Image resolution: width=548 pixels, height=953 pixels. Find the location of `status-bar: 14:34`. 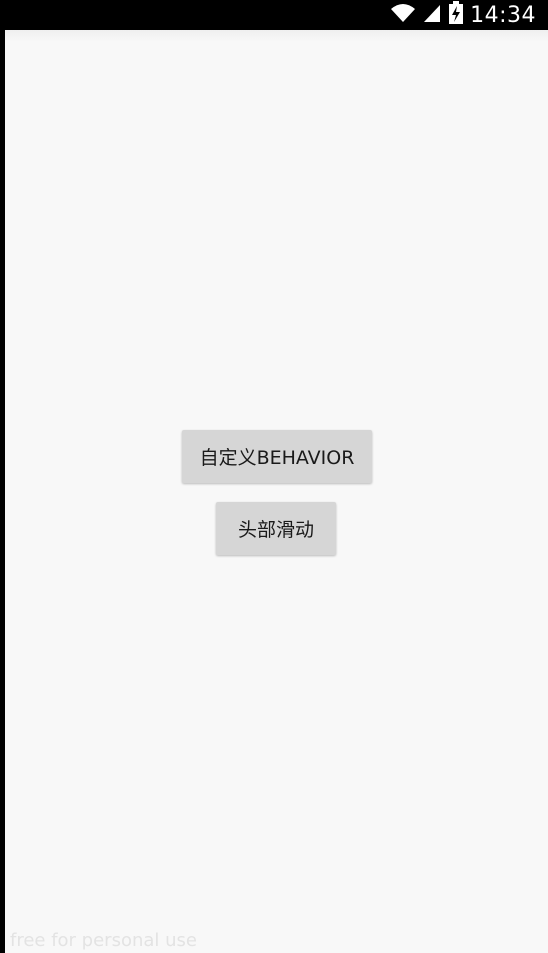

status-bar: 14:34 is located at coordinates (274, 15).